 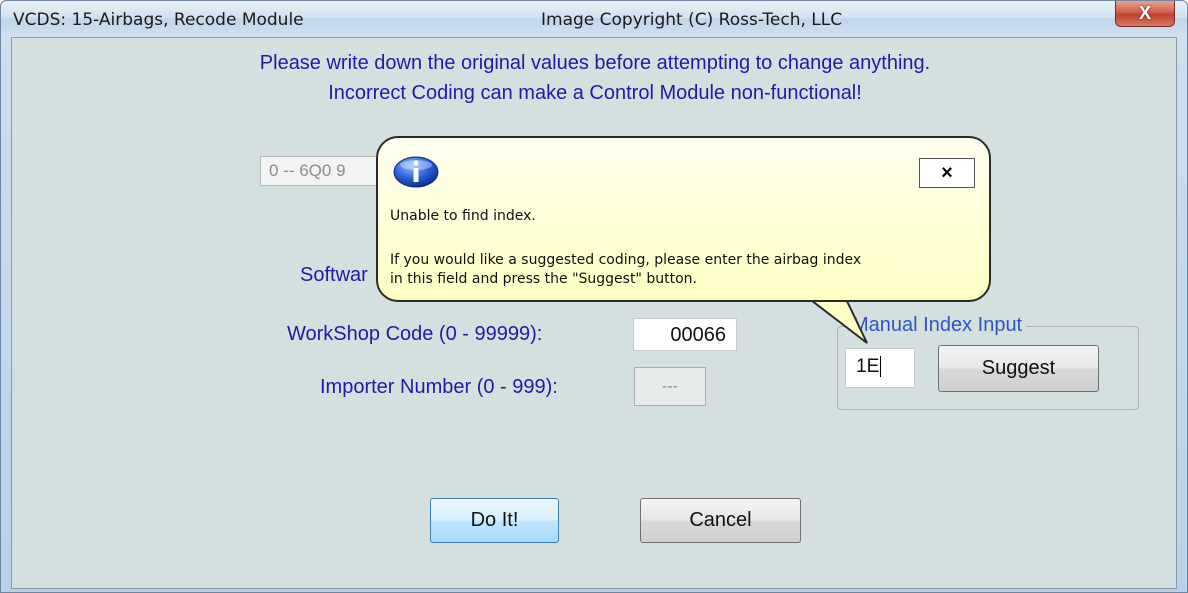 I want to click on text-cursor, so click(x=881, y=366).